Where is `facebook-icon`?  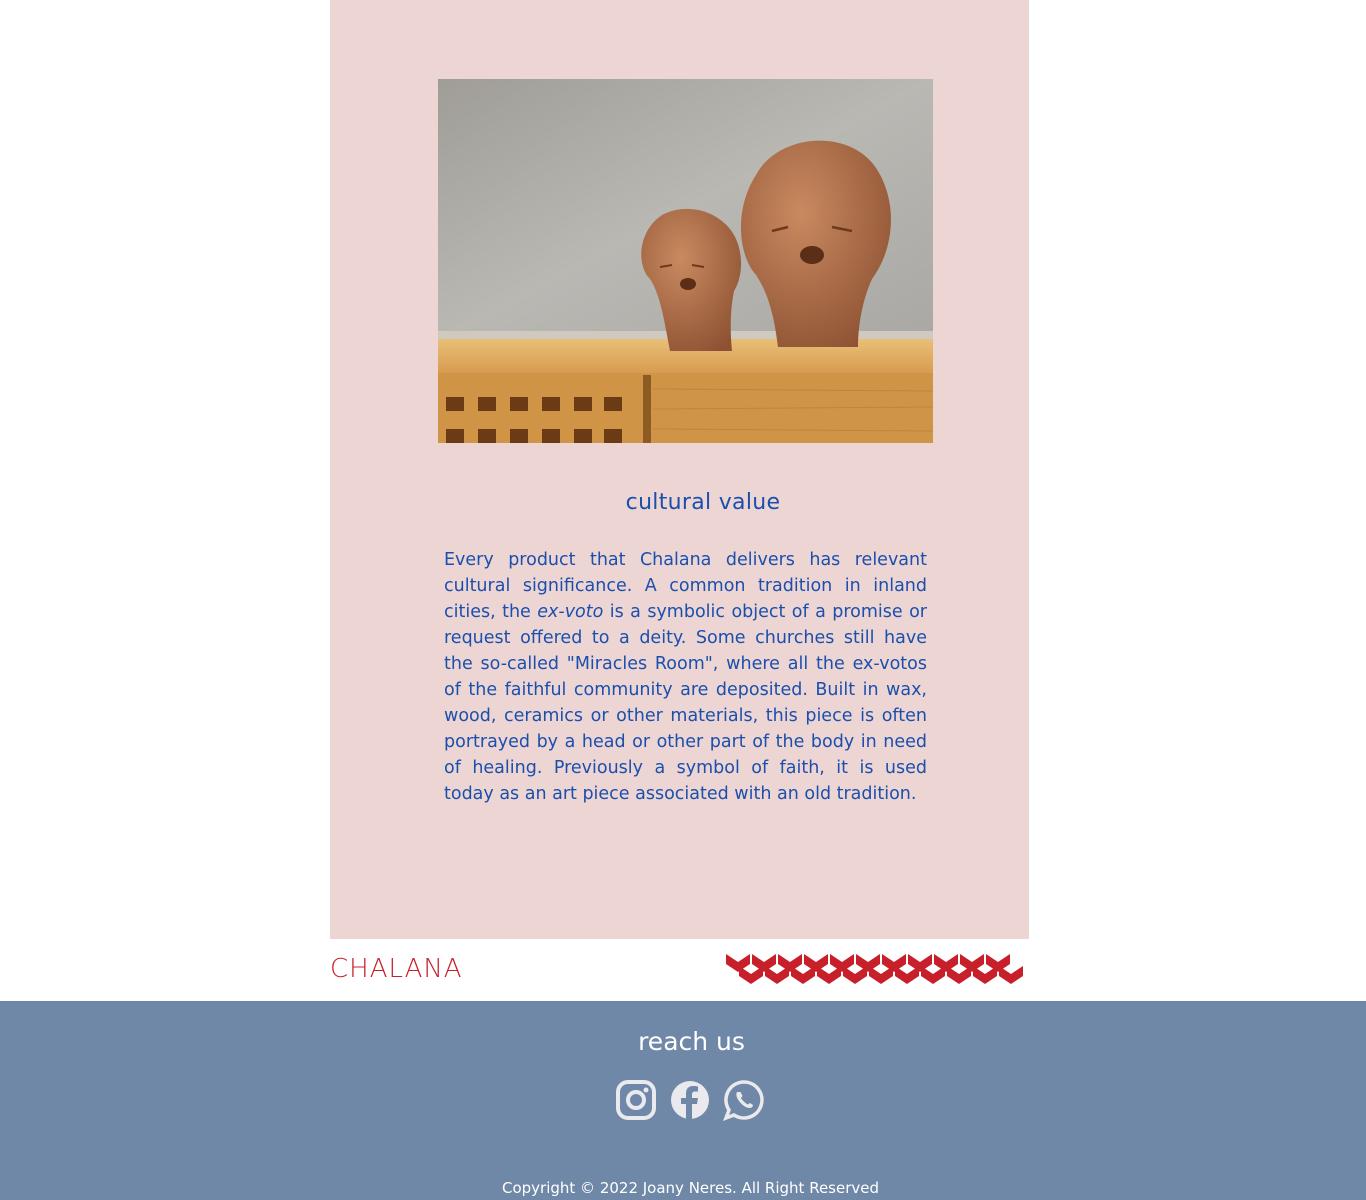 facebook-icon is located at coordinates (690, 1100).